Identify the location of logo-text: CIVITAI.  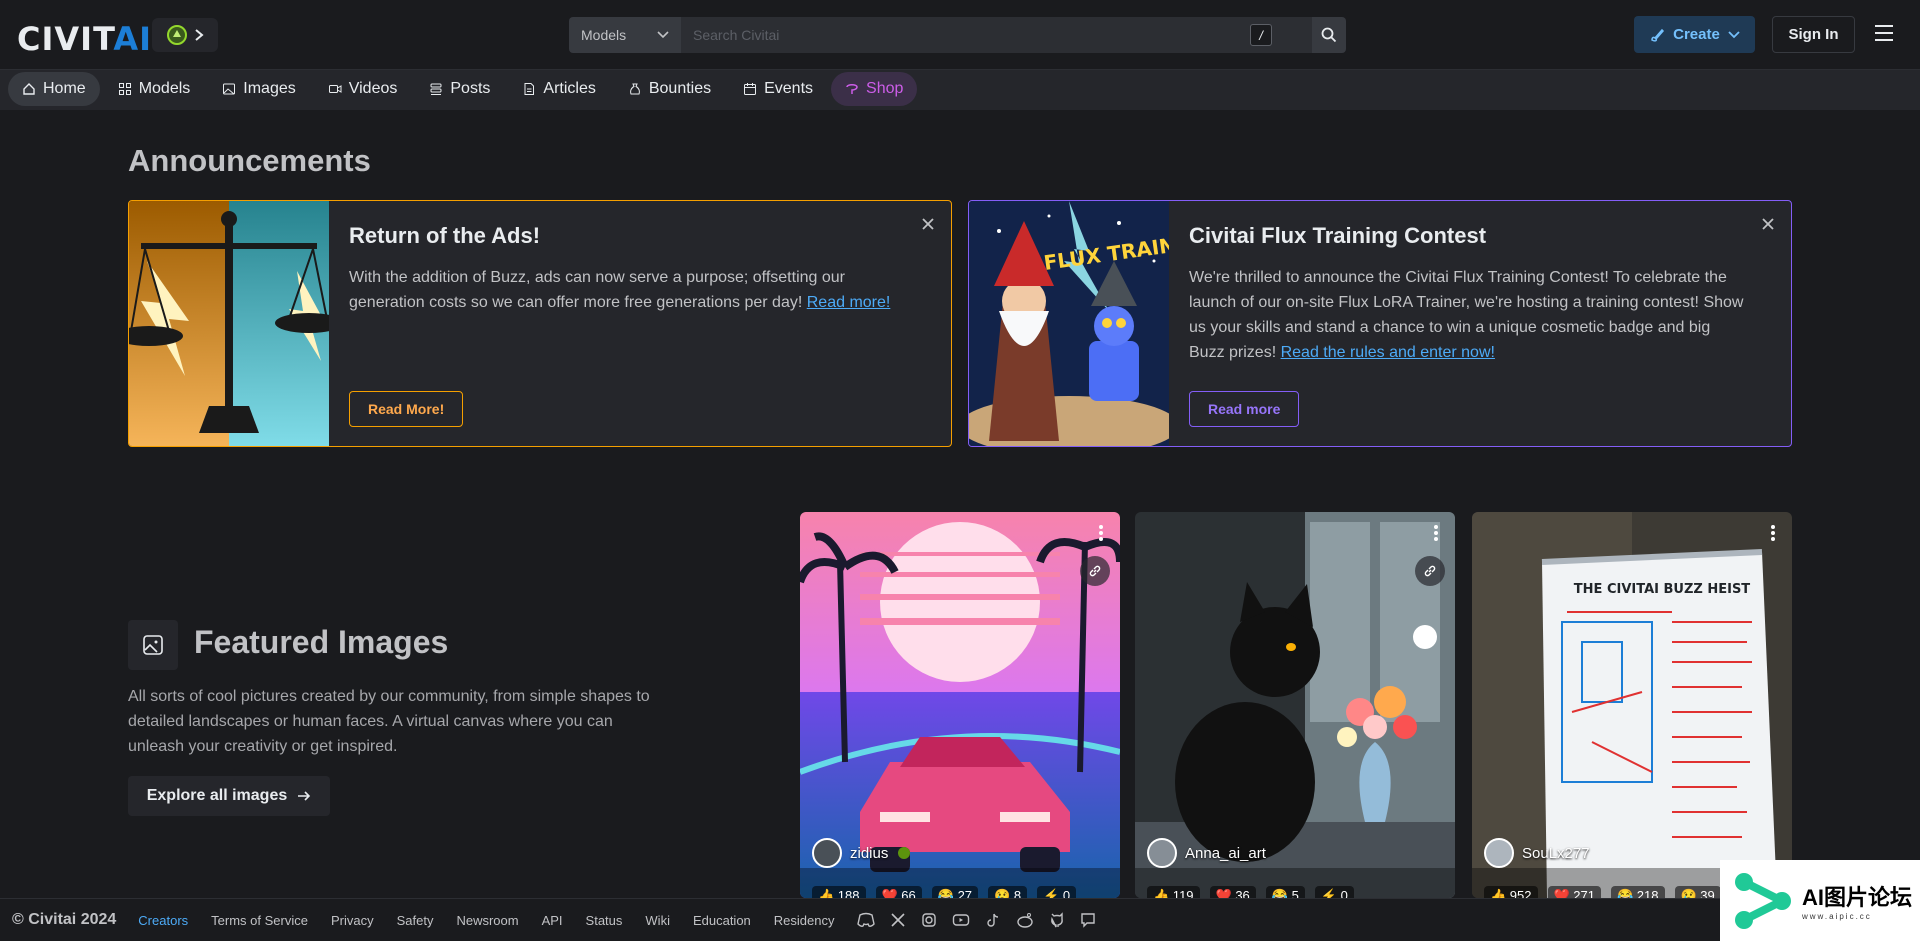
(85, 39).